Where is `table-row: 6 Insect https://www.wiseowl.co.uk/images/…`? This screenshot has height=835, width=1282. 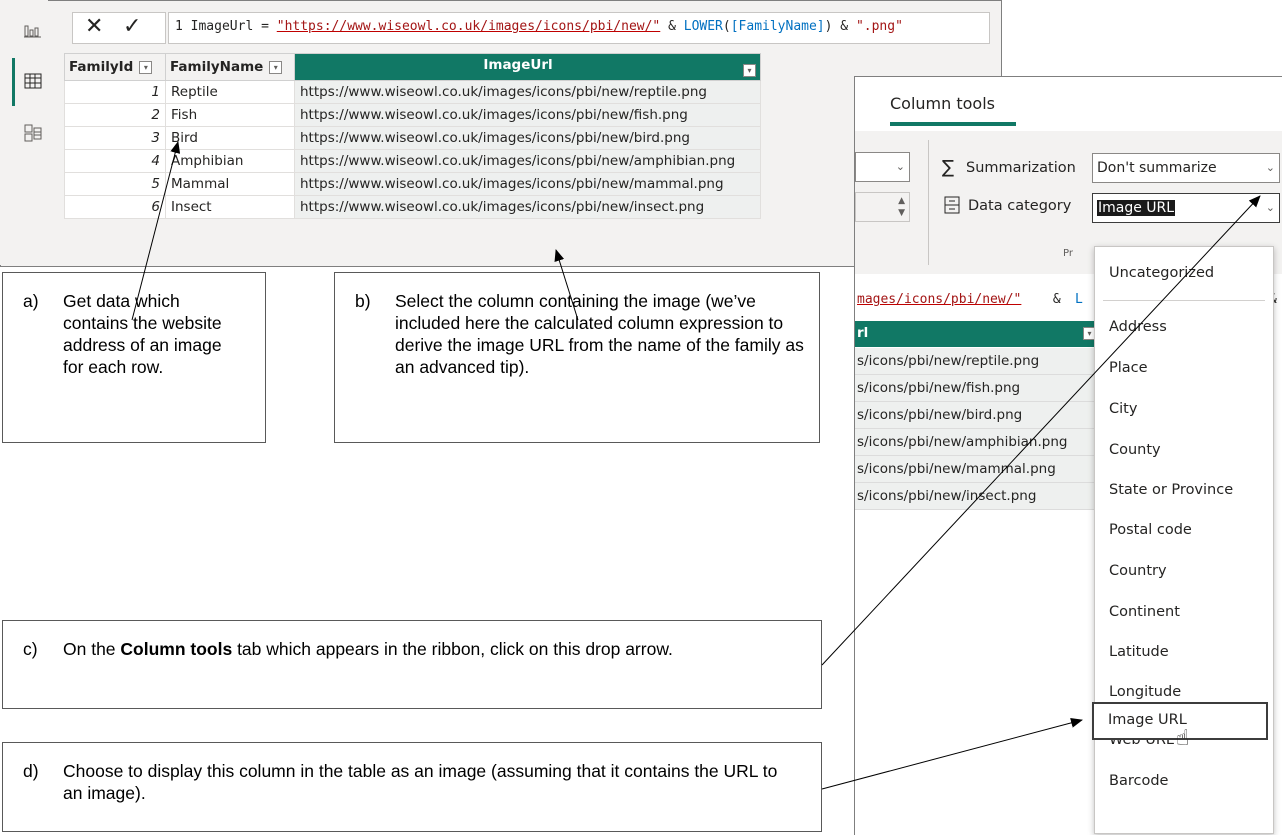
table-row: 6 Insect https://www.wiseowl.co.uk/images/… is located at coordinates (412, 207).